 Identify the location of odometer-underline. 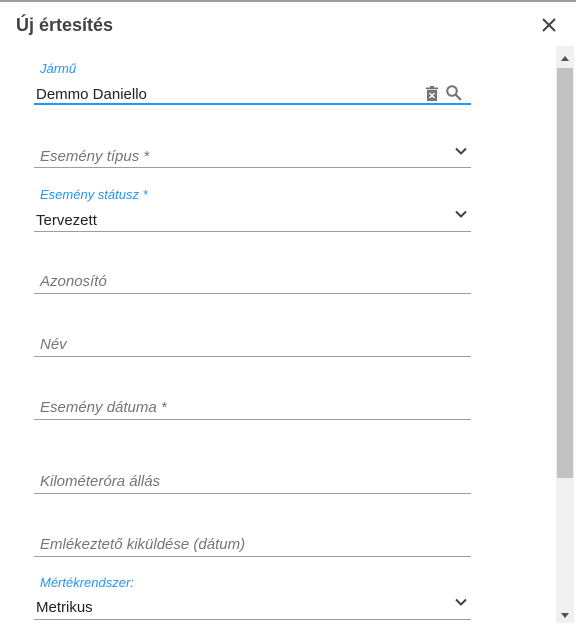
(252, 493).